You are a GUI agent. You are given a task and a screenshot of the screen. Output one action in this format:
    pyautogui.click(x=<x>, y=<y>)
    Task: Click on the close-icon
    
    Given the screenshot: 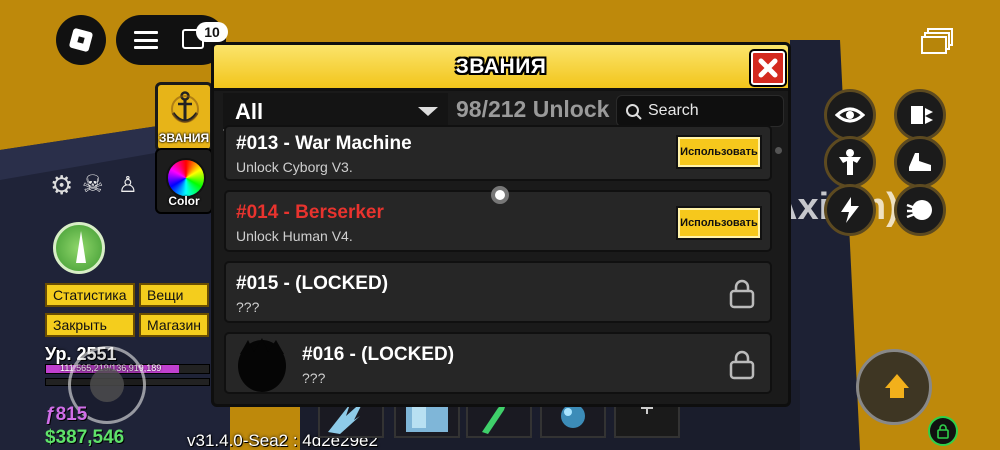 What is the action you would take?
    pyautogui.click(x=768, y=68)
    